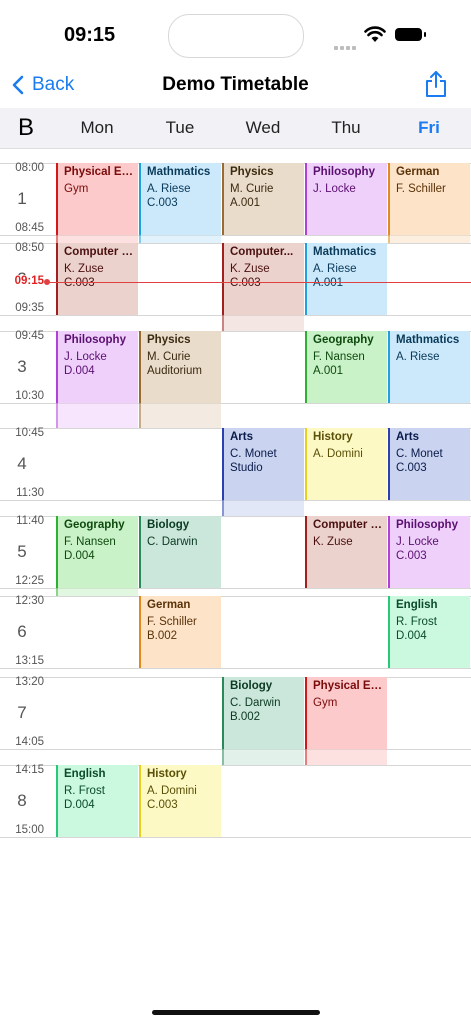  I want to click on lesson-cell: Geography F. Nansen D.004, so click(97, 552).